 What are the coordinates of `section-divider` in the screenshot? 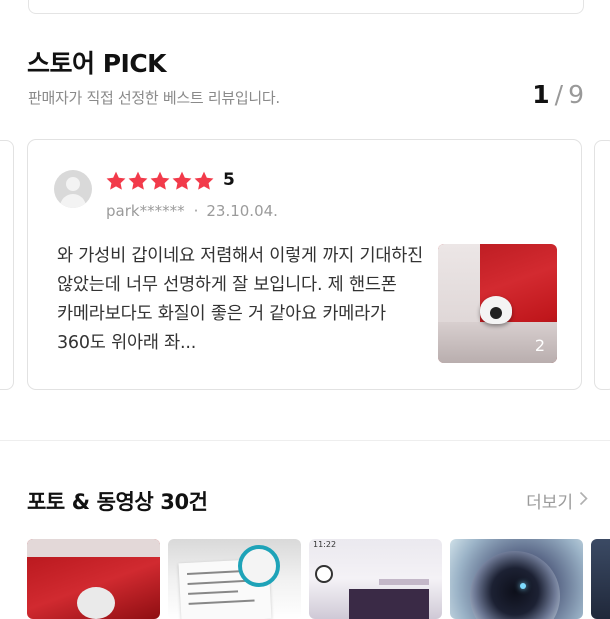 It's located at (305, 440).